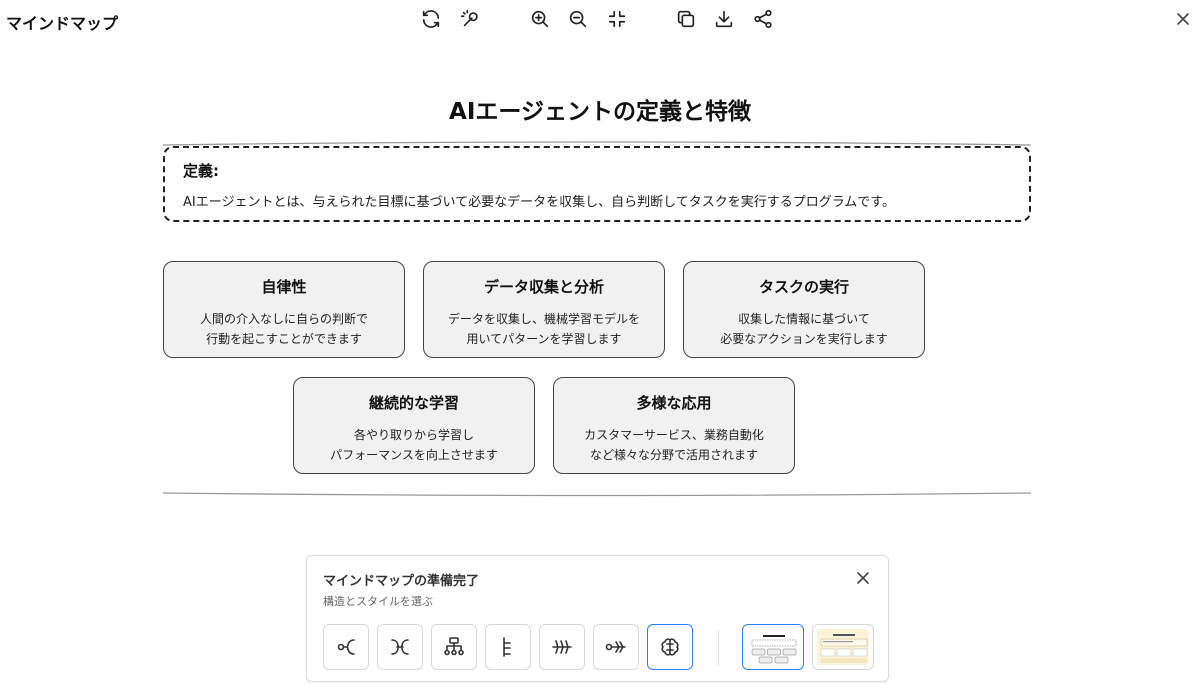 The image size is (1200, 684). I want to click on mindmap-title: AIエージェントの定義と特徴, so click(600, 112).